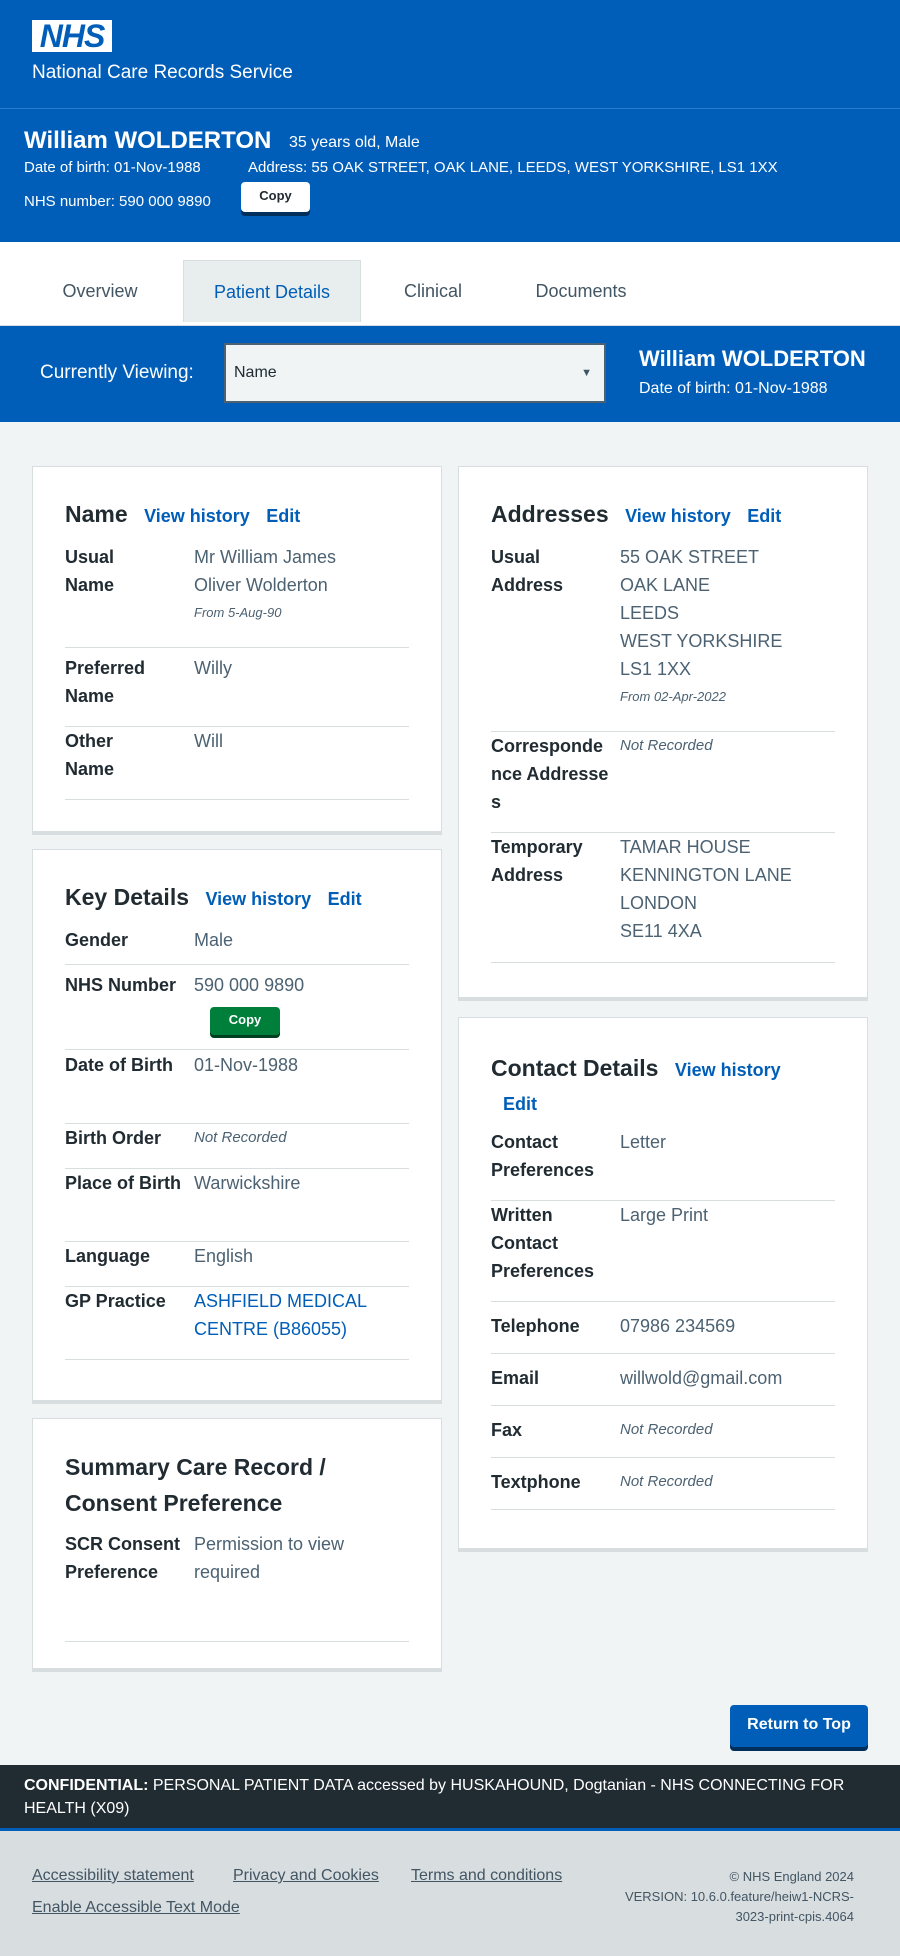  Describe the element at coordinates (450, 54) in the screenshot. I see `site-header: NHS National Care Records Service` at that location.